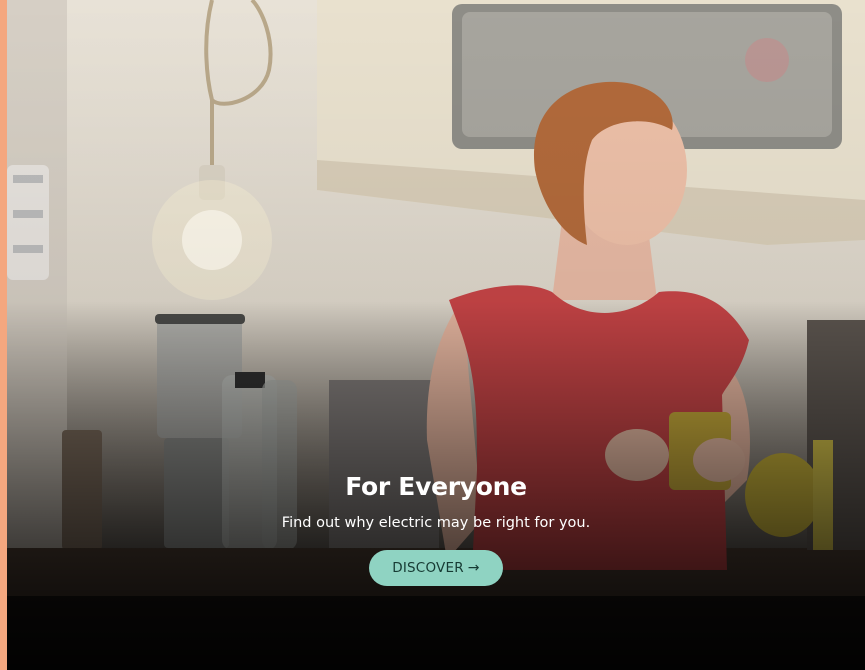 This screenshot has width=865, height=670. What do you see at coordinates (473, 568) in the screenshot?
I see `arrow-right-icon: →` at bounding box center [473, 568].